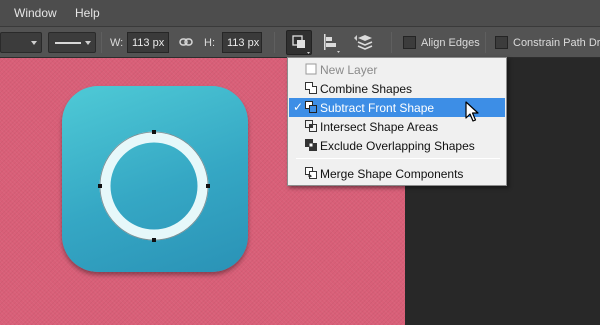  Describe the element at coordinates (186, 42) in the screenshot. I see `link-dimensions-icon` at that location.